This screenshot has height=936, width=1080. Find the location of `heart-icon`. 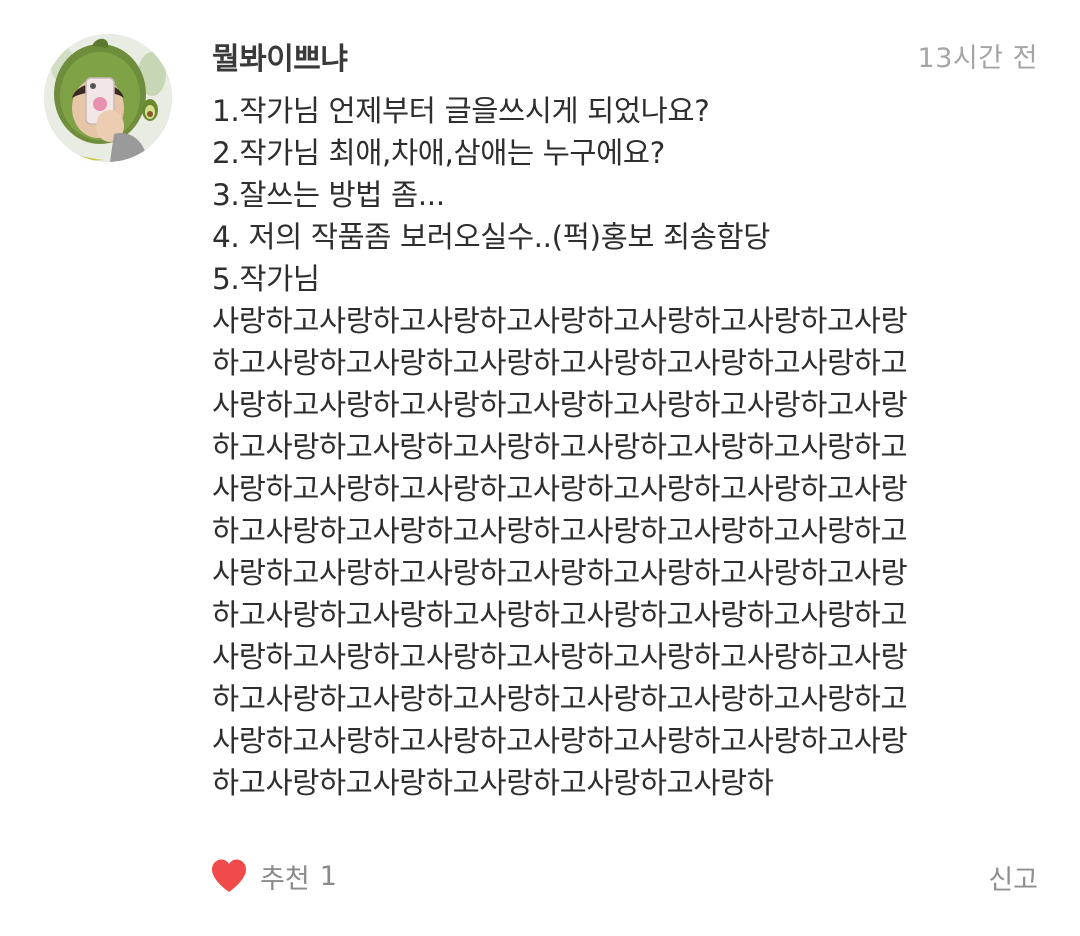

heart-icon is located at coordinates (229, 876).